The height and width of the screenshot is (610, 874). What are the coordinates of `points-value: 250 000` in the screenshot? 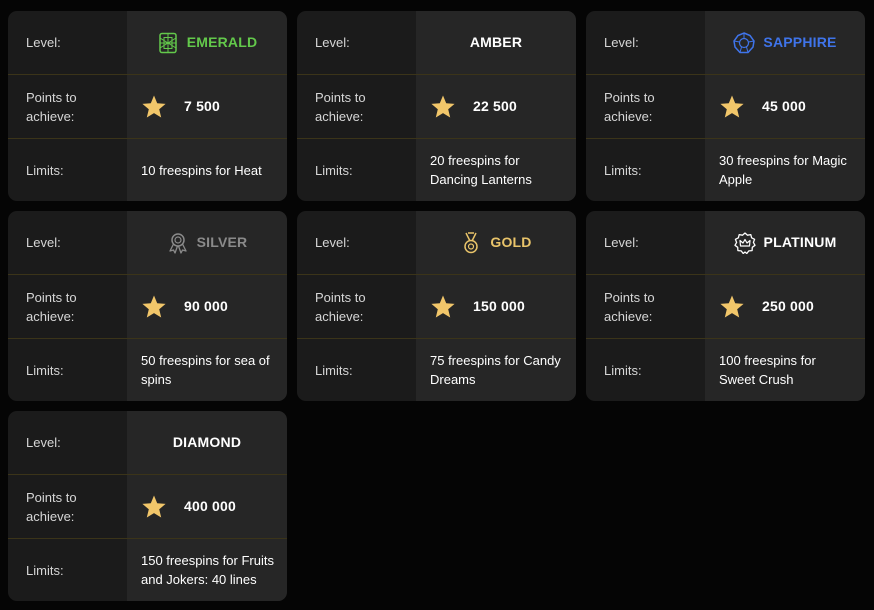 It's located at (785, 306).